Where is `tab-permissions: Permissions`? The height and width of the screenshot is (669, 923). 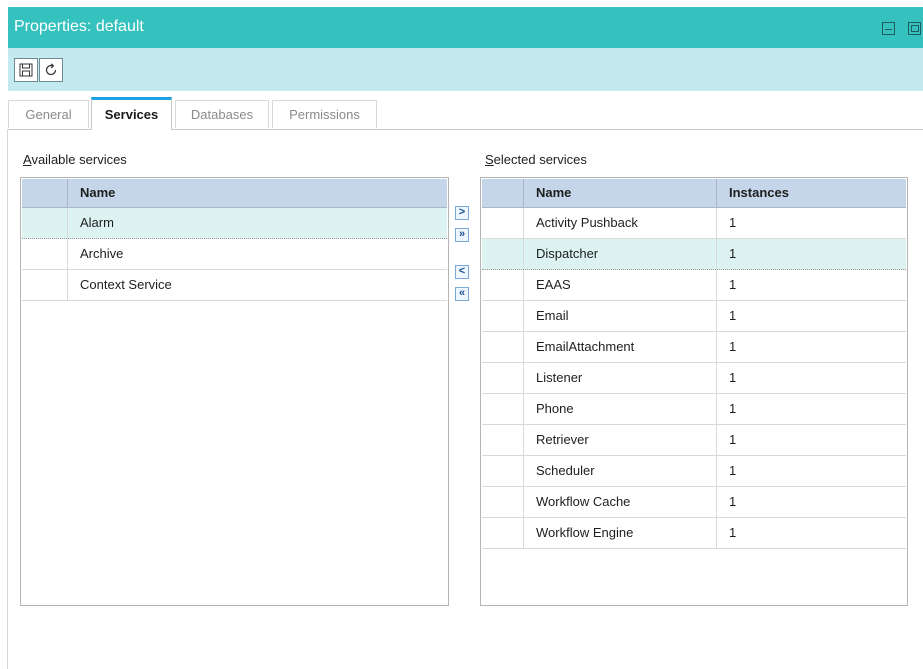 tab-permissions: Permissions is located at coordinates (324, 114).